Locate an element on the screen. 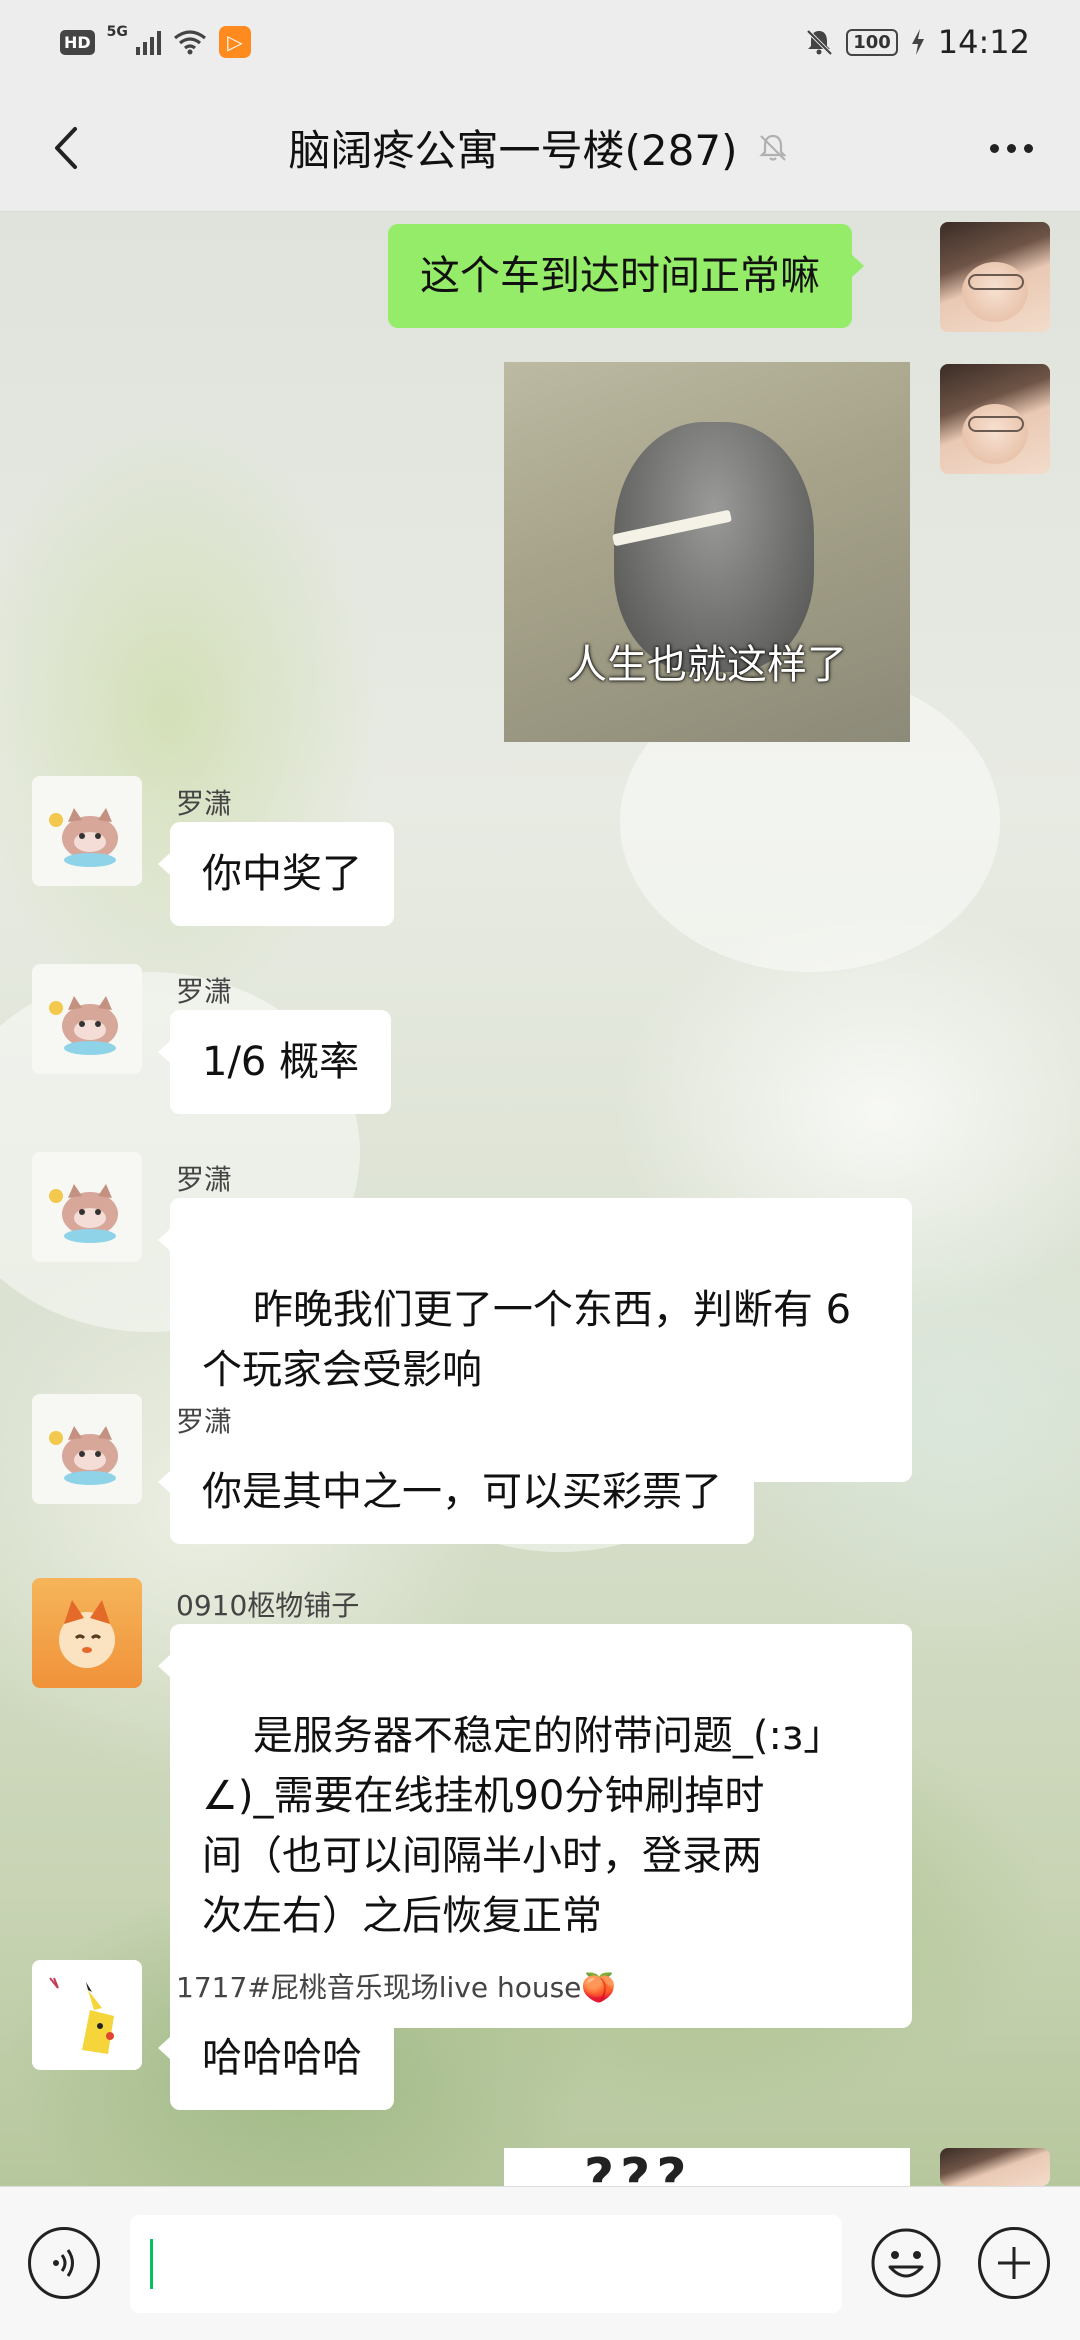  sticker-caption: 人生也就这样了 is located at coordinates (707, 665).